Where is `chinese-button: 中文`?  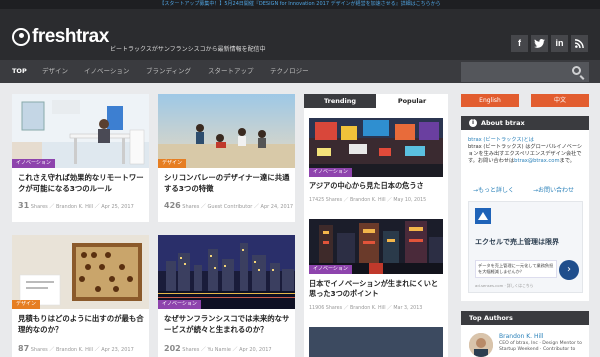
chinese-button: 中文 is located at coordinates (560, 100).